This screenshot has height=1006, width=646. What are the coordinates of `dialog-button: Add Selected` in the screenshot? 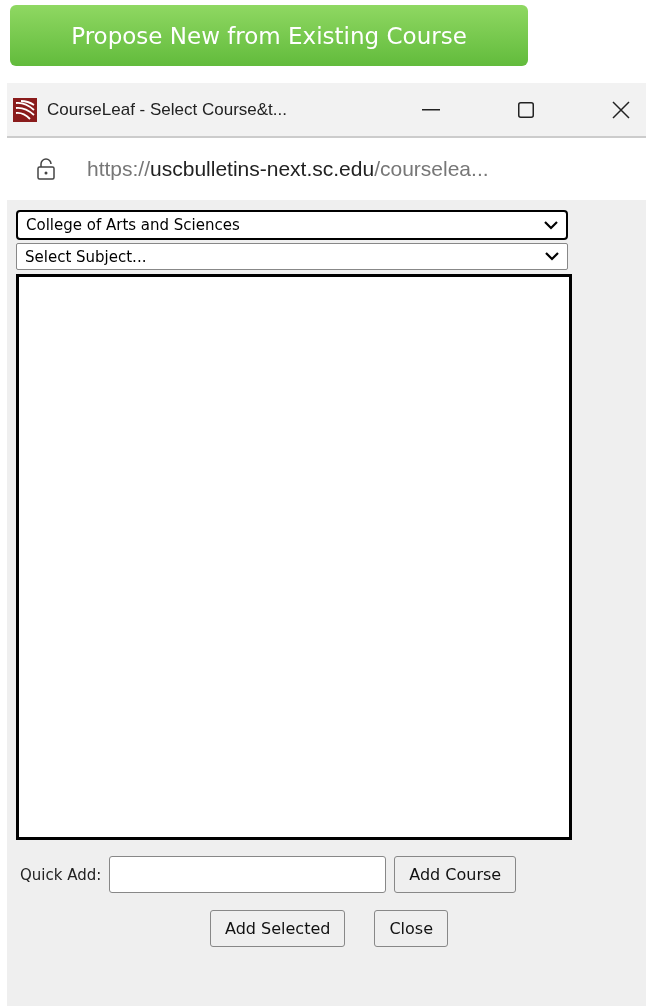 It's located at (278, 928).